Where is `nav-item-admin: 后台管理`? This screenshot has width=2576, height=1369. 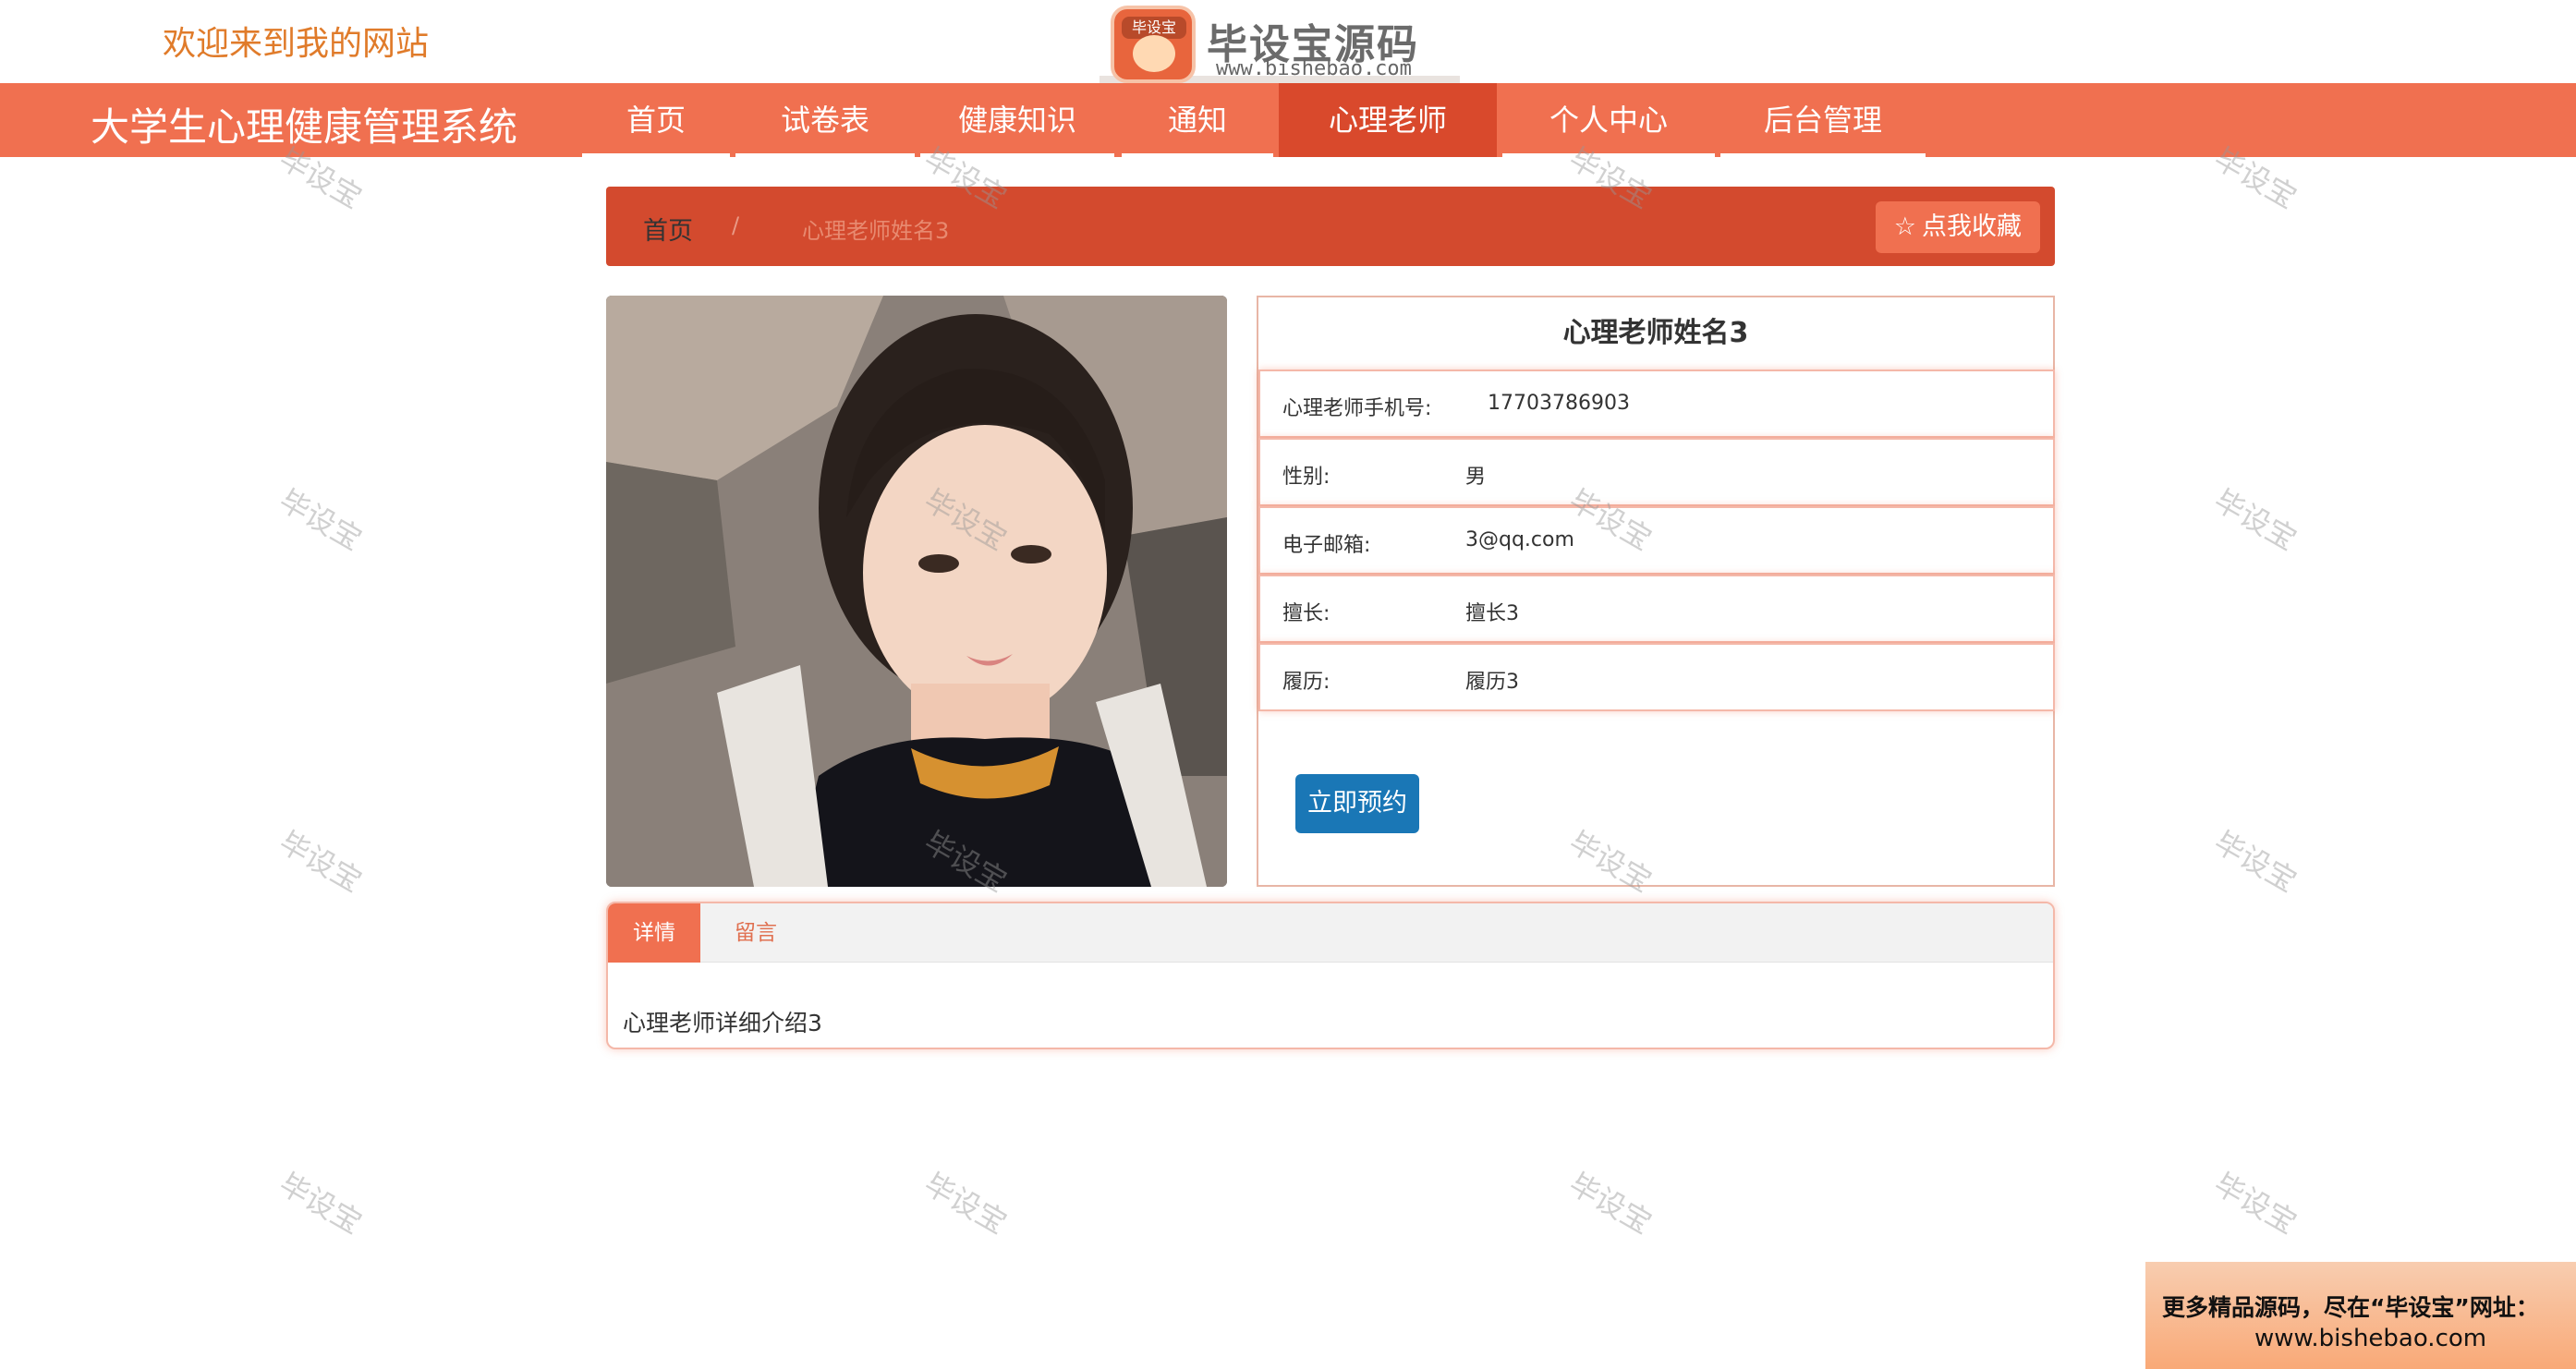 nav-item-admin: 后台管理 is located at coordinates (1823, 120).